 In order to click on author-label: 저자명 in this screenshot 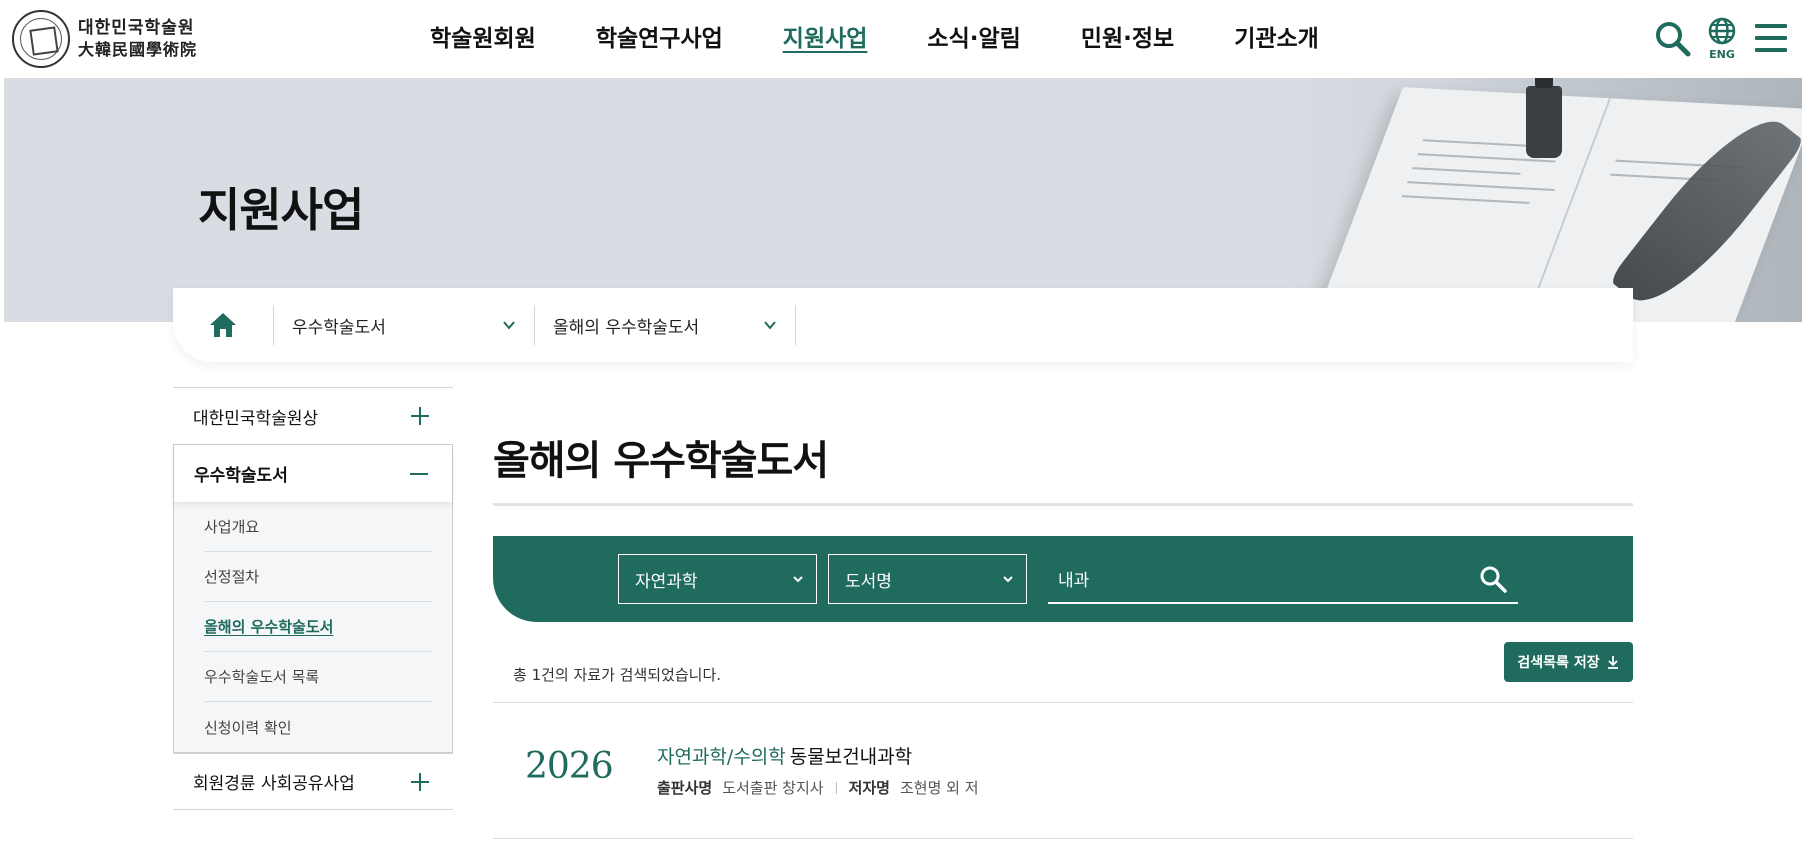, I will do `click(869, 788)`.